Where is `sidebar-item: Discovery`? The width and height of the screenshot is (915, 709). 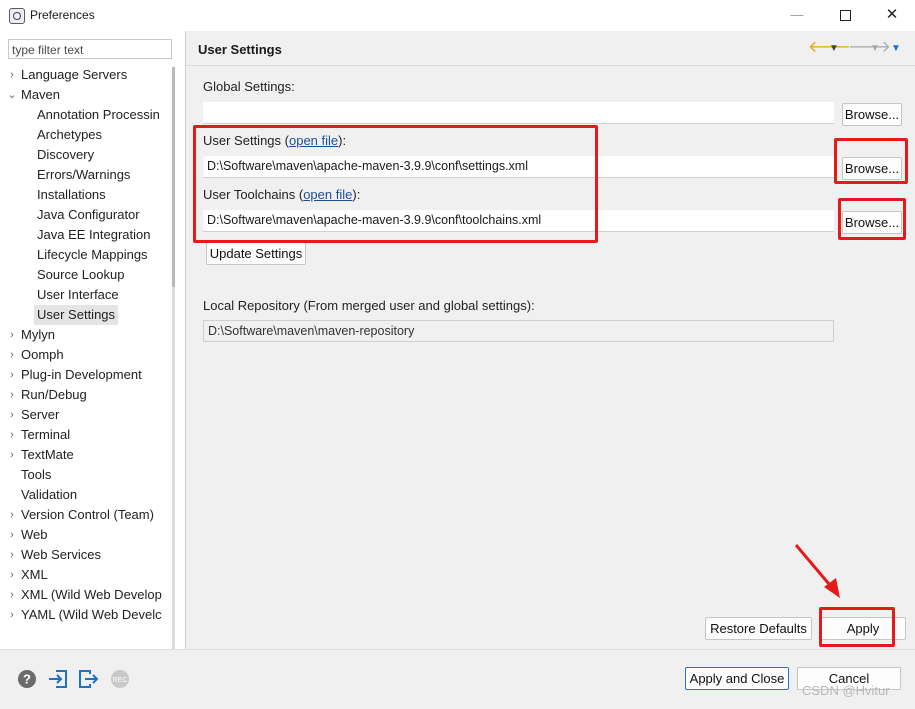 sidebar-item: Discovery is located at coordinates (65, 155).